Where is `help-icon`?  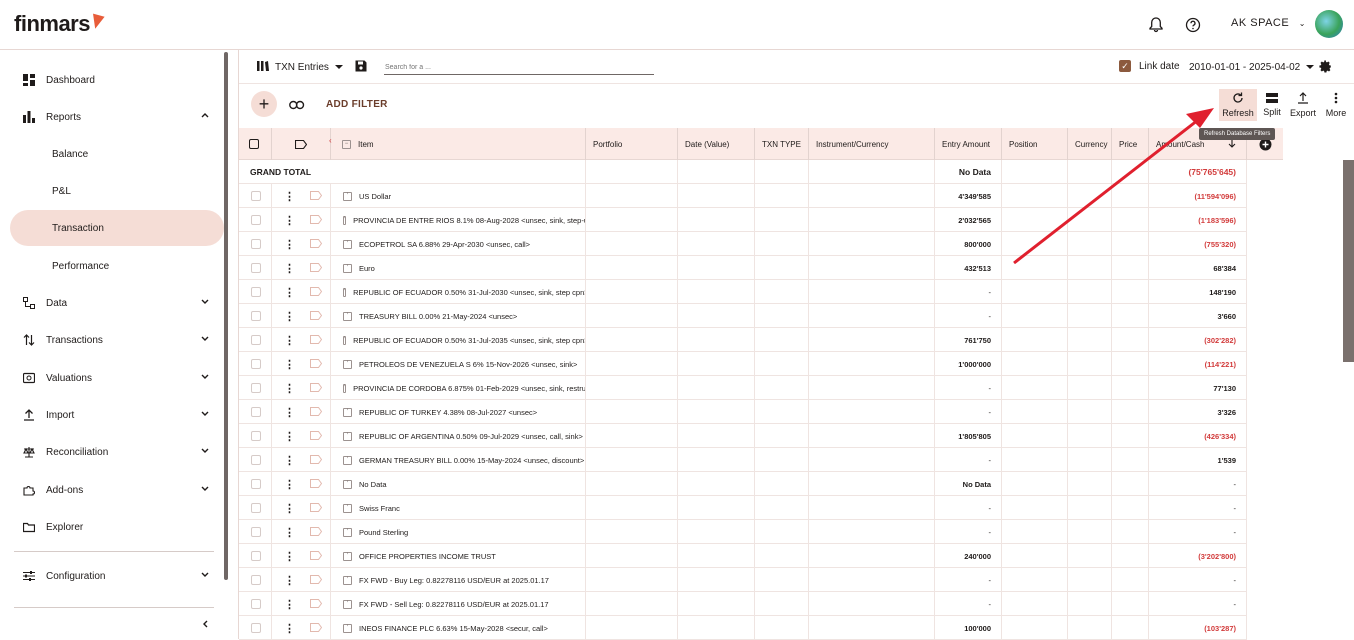 help-icon is located at coordinates (1193, 25).